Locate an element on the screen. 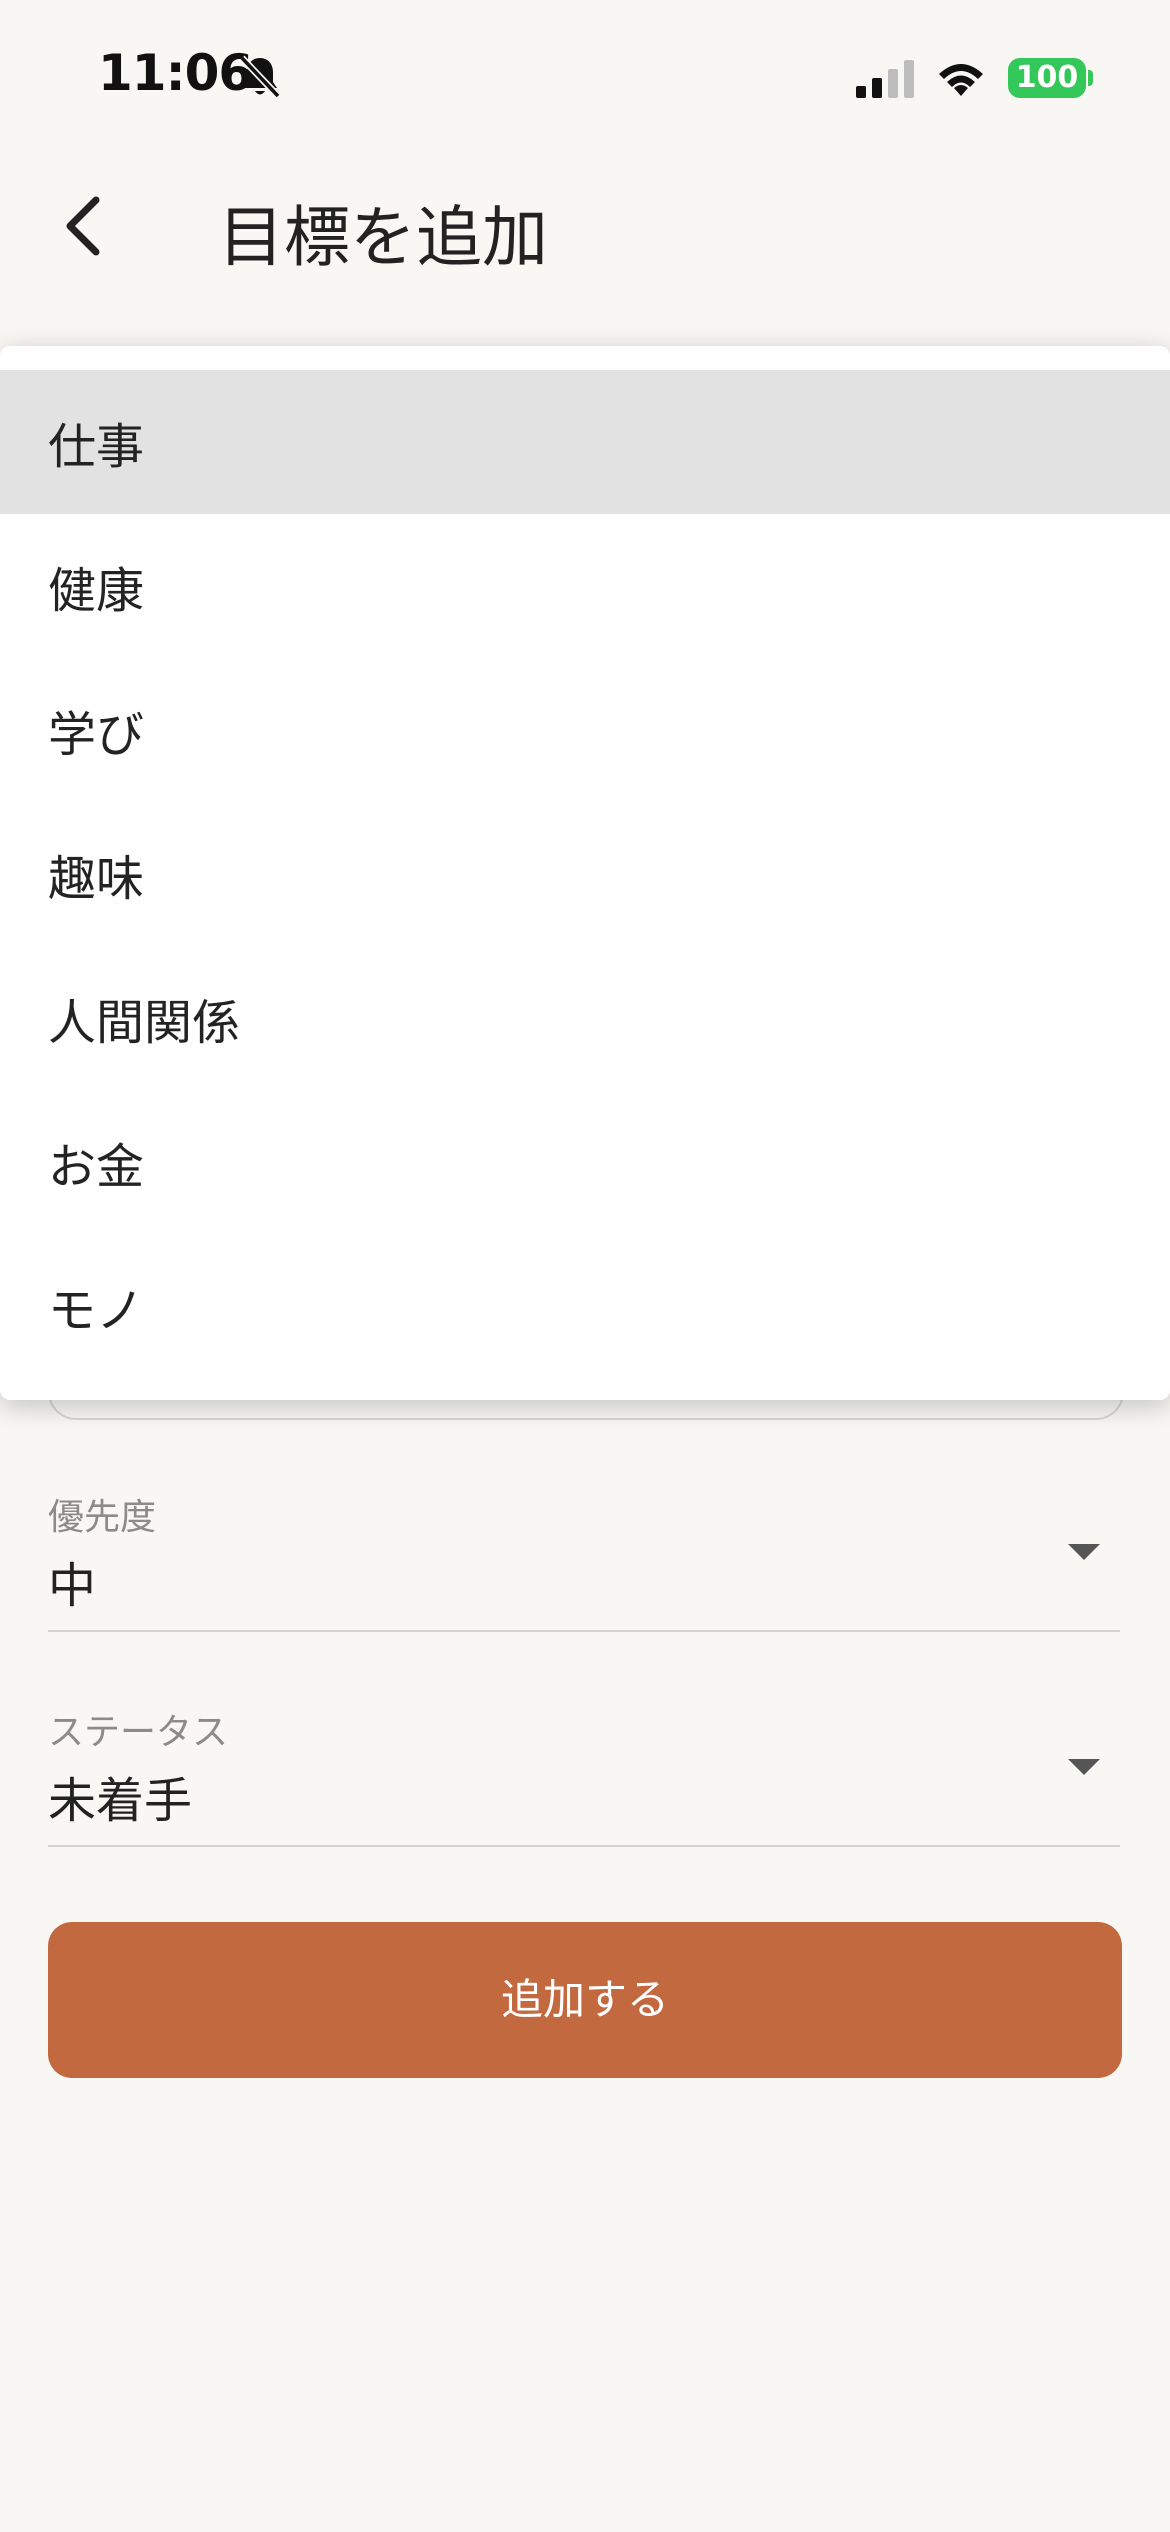  priority-value: 中 is located at coordinates (72, 1586).